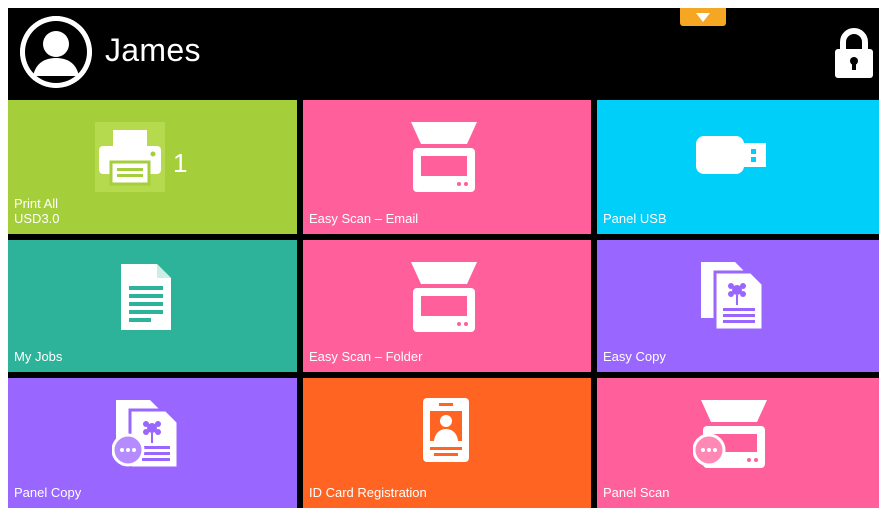  I want to click on id-card-icon, so click(446, 432).